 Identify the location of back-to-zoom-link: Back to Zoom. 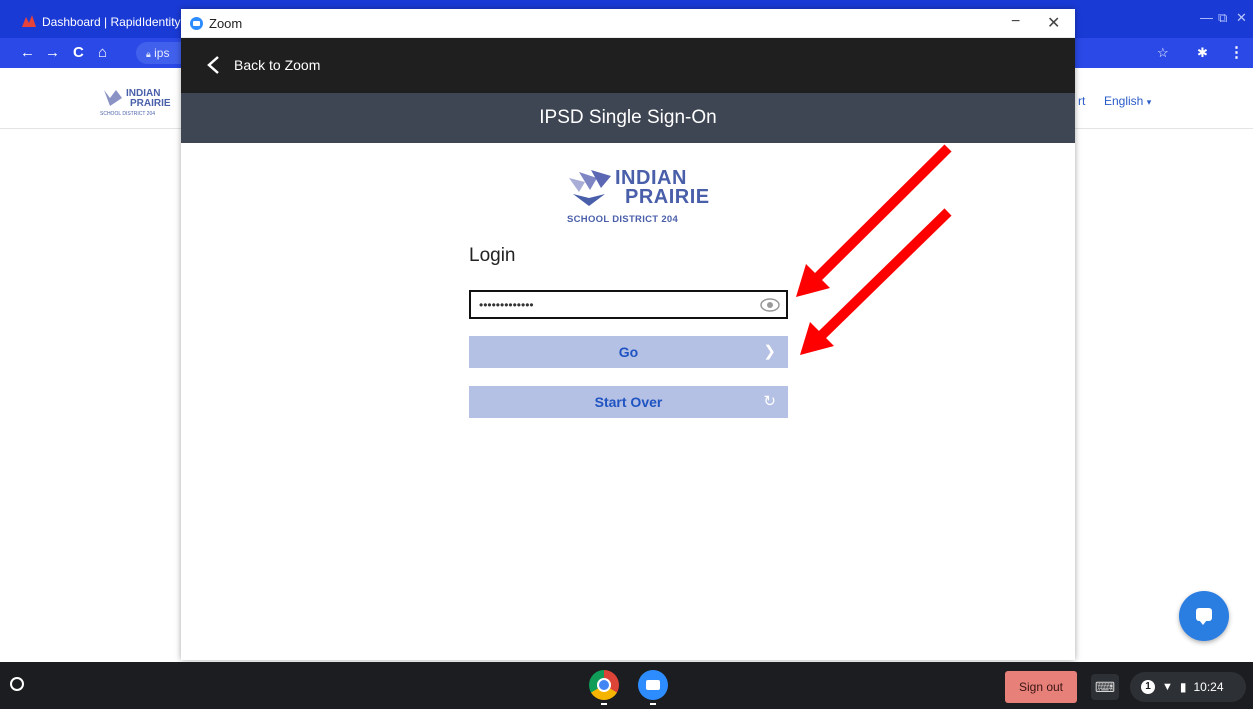
(277, 65).